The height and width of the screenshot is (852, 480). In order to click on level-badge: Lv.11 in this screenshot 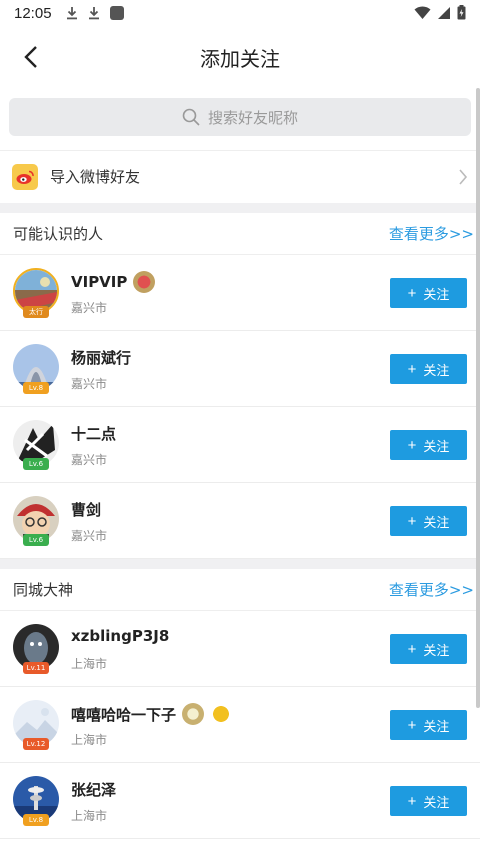, I will do `click(36, 668)`.